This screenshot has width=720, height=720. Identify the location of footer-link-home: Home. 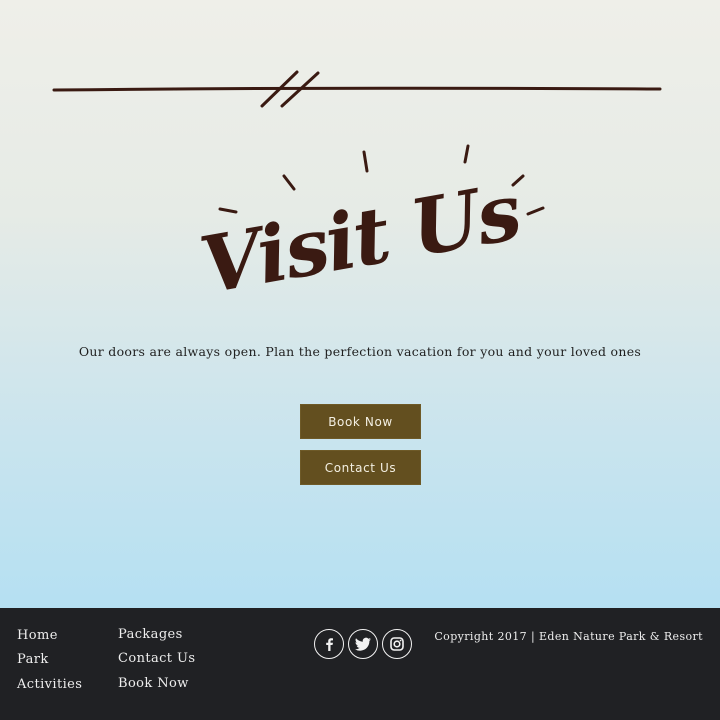
(37, 635).